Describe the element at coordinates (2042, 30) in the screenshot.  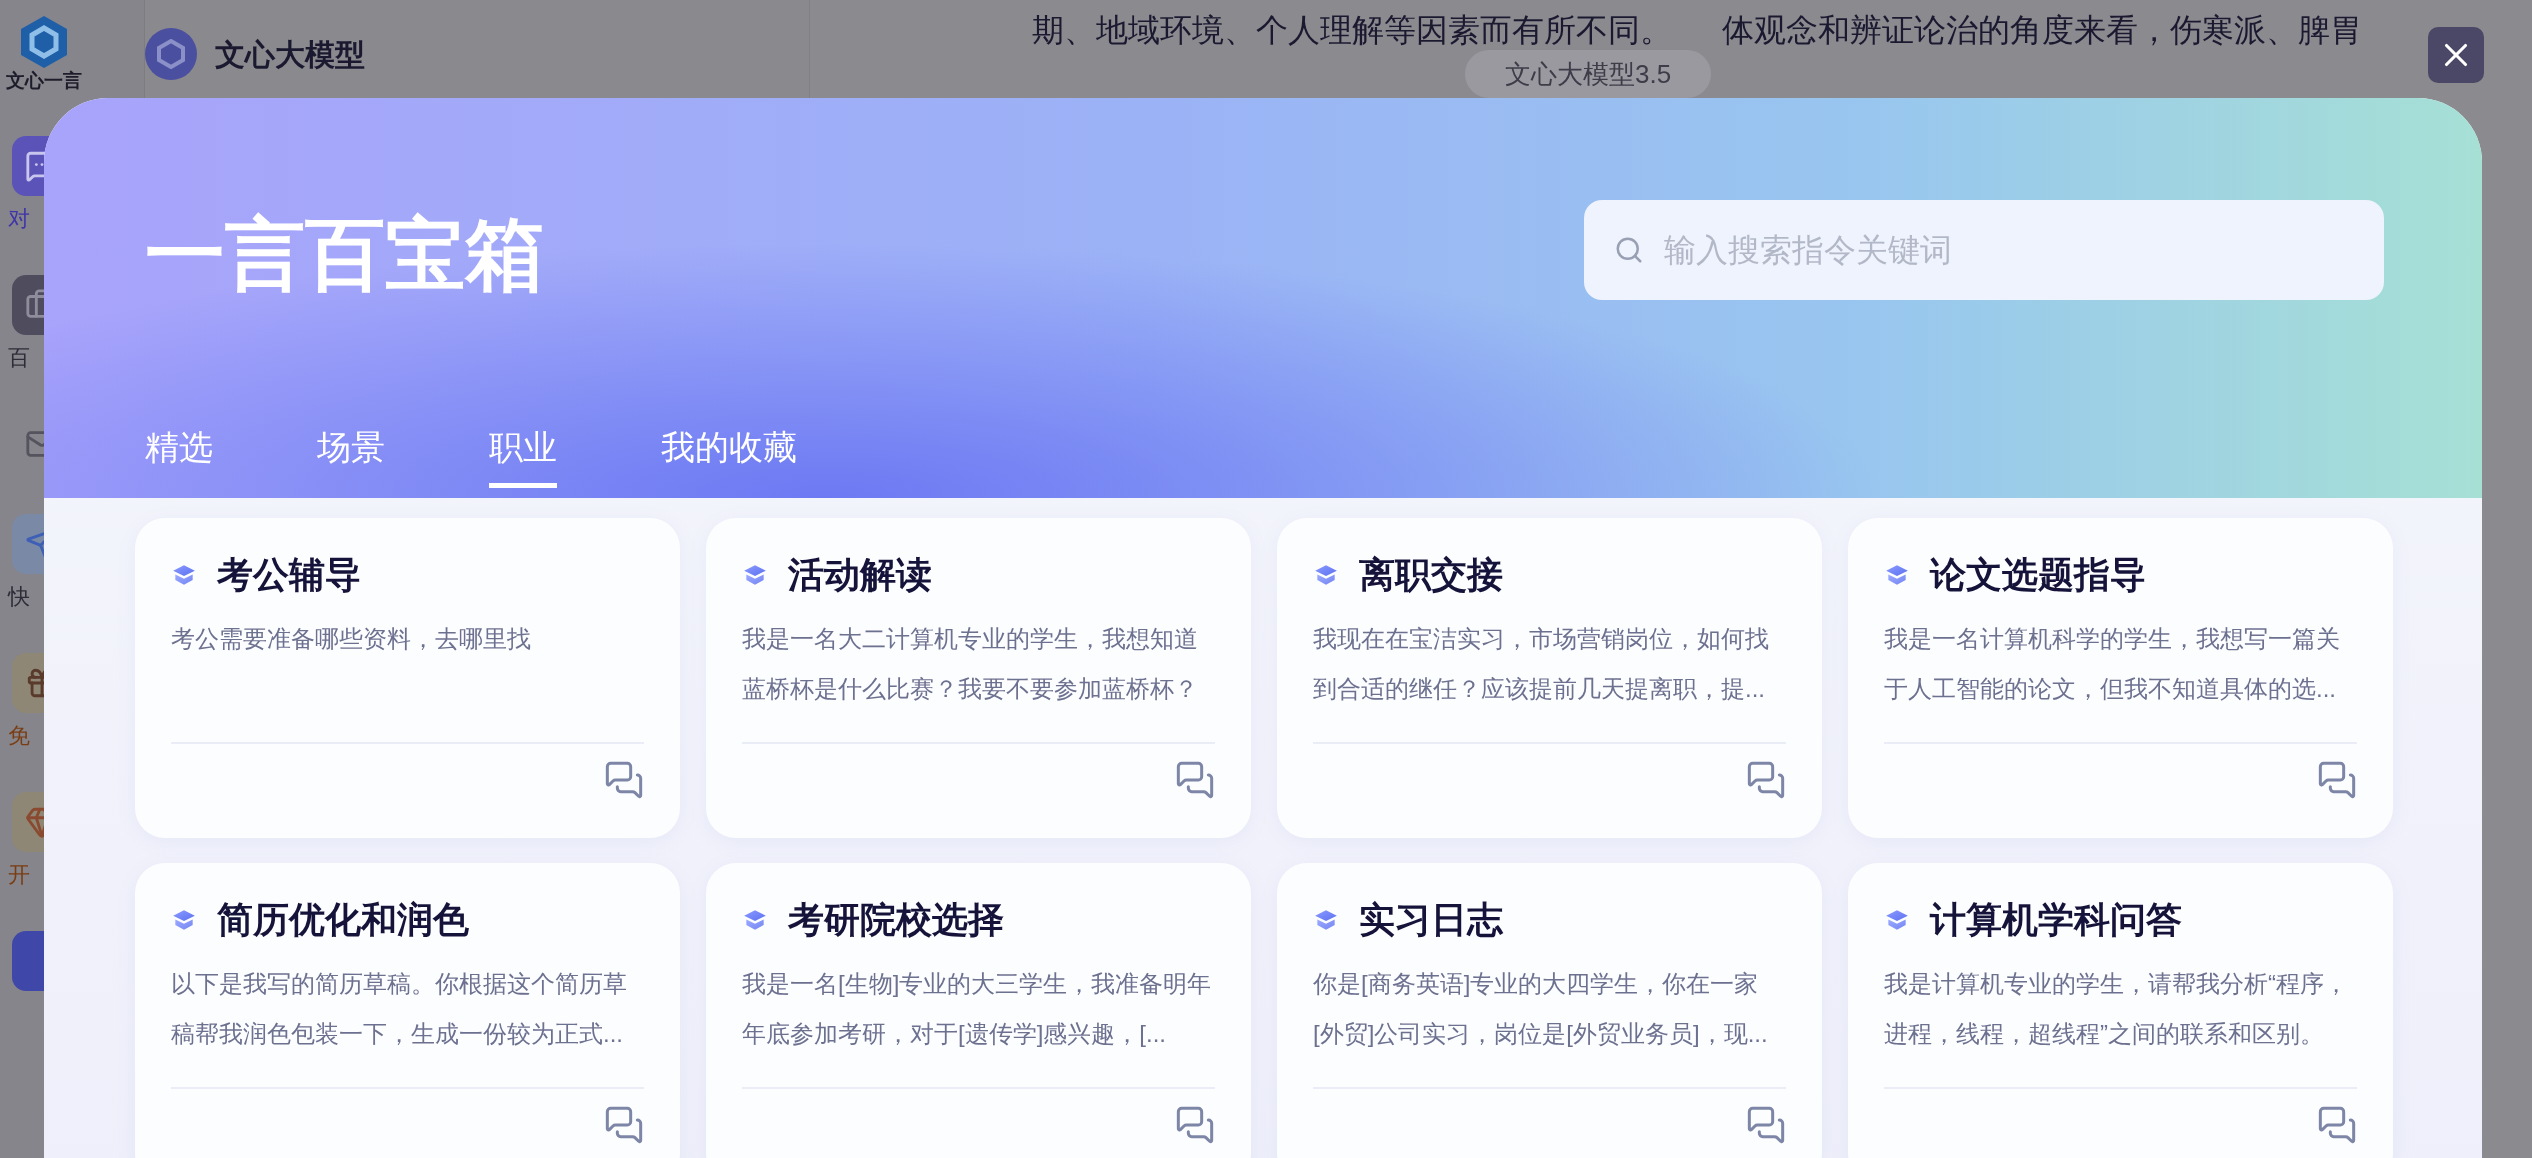
I see `answer-text: 体观念和辨证论治的角度来看，伤寒派、脾胃` at that location.